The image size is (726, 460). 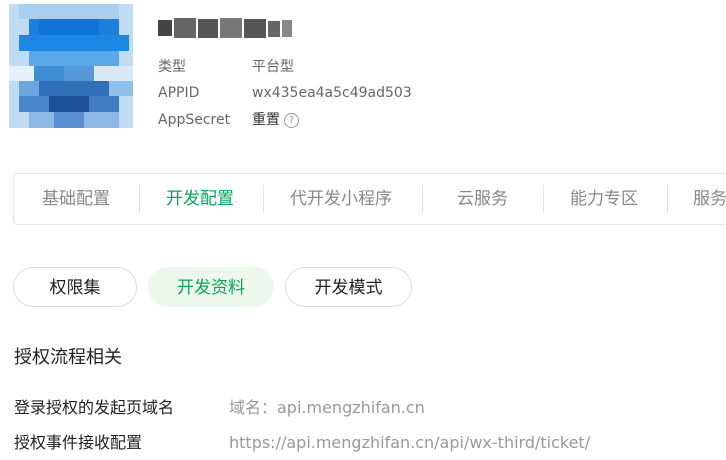 What do you see at coordinates (604, 199) in the screenshot?
I see `tab-capability-zone: 能力专区` at bounding box center [604, 199].